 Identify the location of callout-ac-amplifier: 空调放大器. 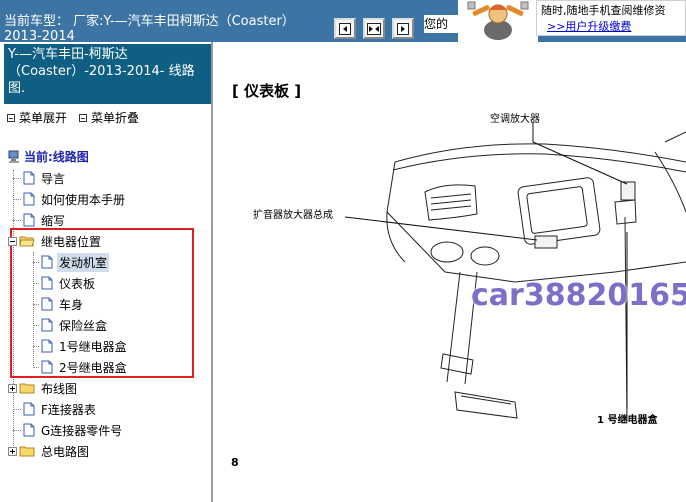
(515, 119).